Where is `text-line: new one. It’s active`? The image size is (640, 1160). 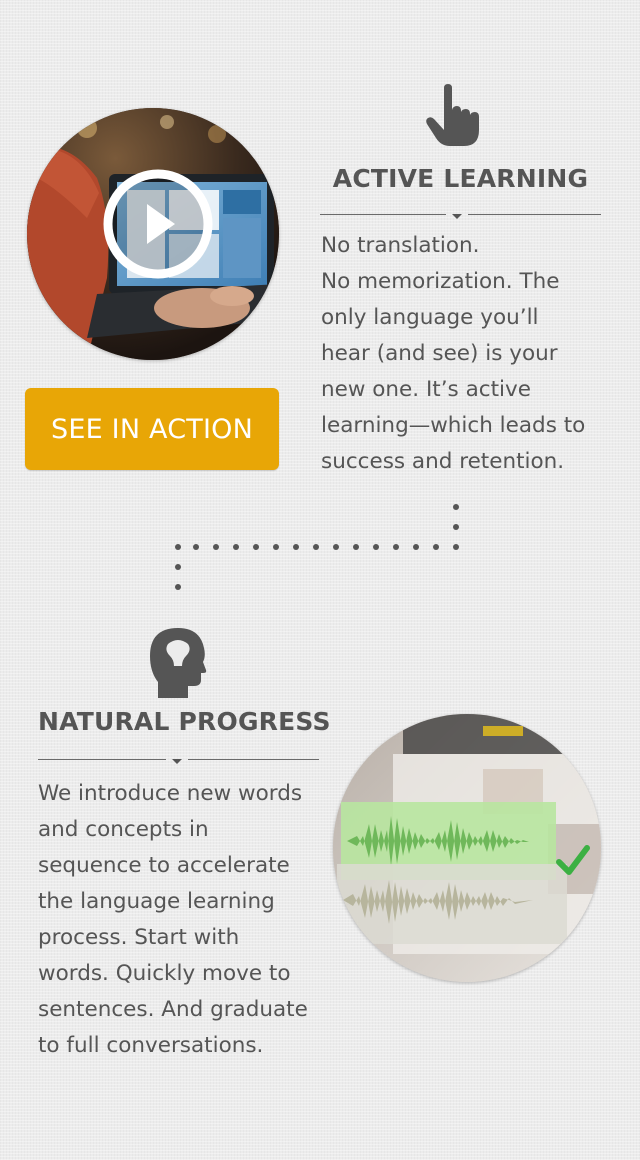
text-line: new one. It’s active is located at coordinates (426, 389).